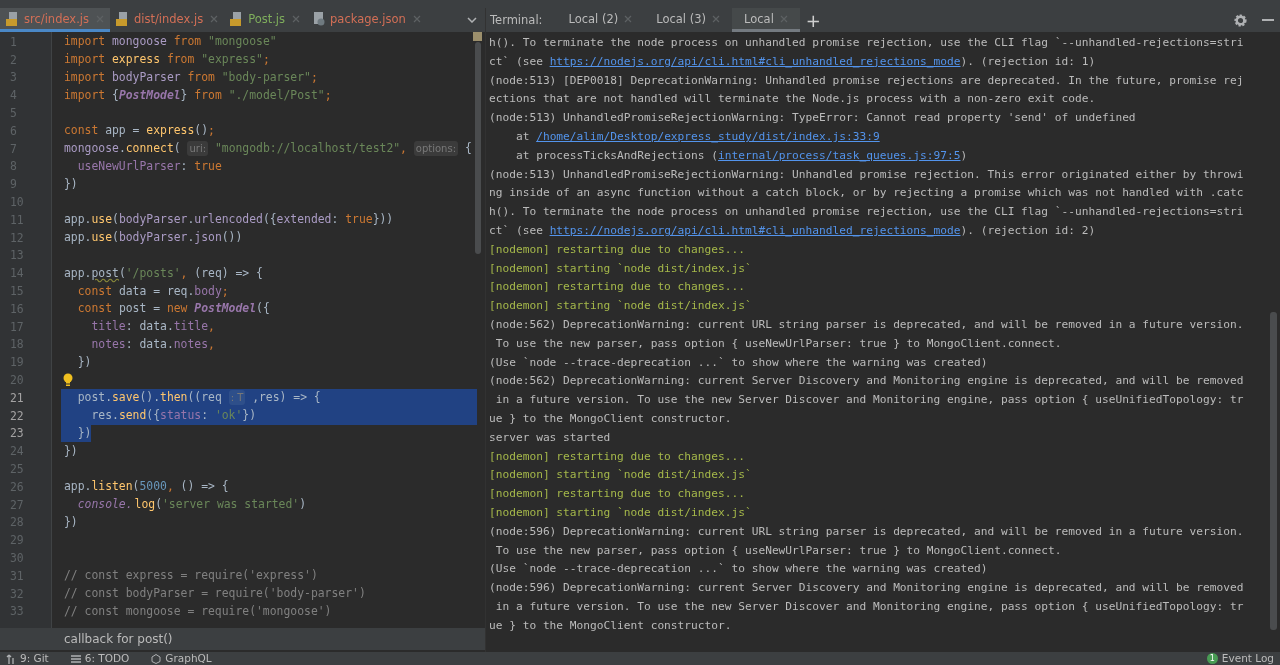 The height and width of the screenshot is (665, 1280). What do you see at coordinates (17, 434) in the screenshot?
I see `line-number: 23` at bounding box center [17, 434].